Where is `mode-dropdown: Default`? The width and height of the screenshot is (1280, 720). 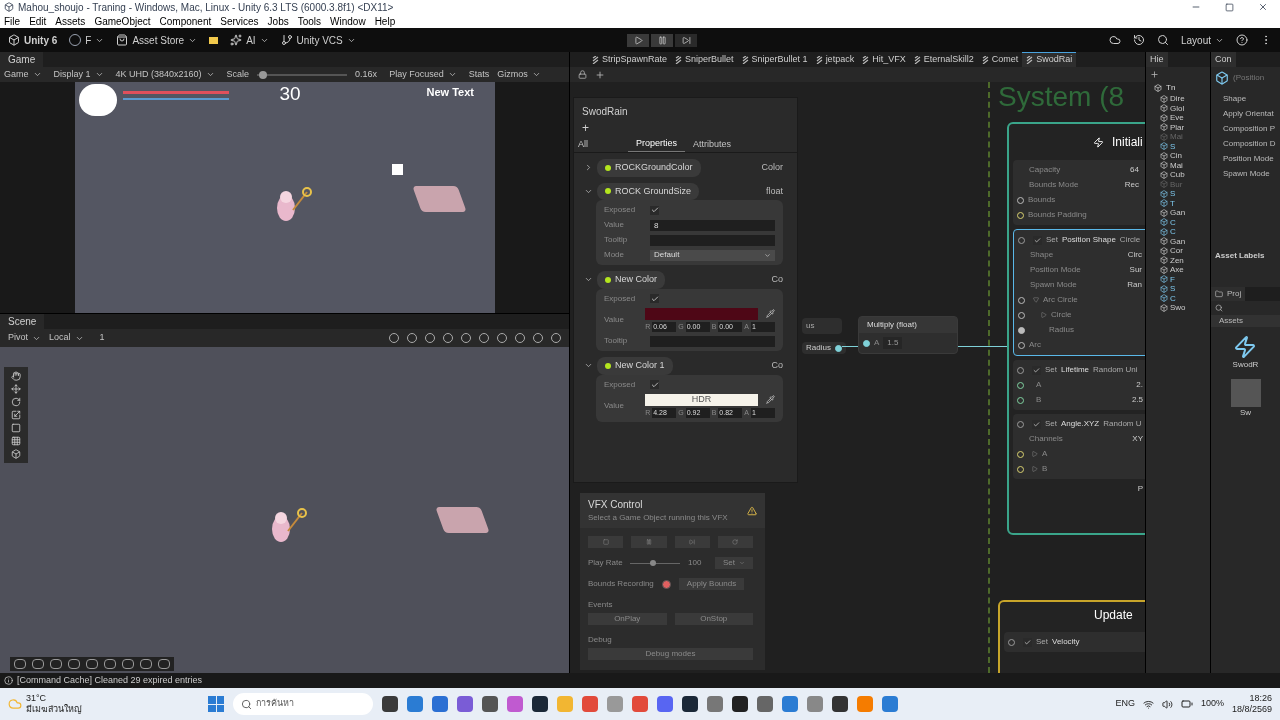 mode-dropdown: Default is located at coordinates (712, 255).